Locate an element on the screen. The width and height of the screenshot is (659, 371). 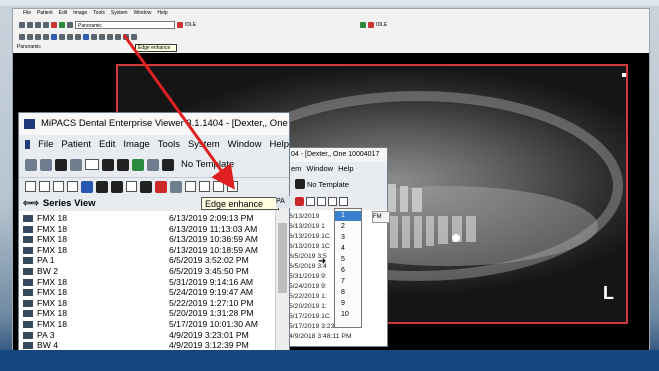
arrow-line is located at coordinates (178, 112).